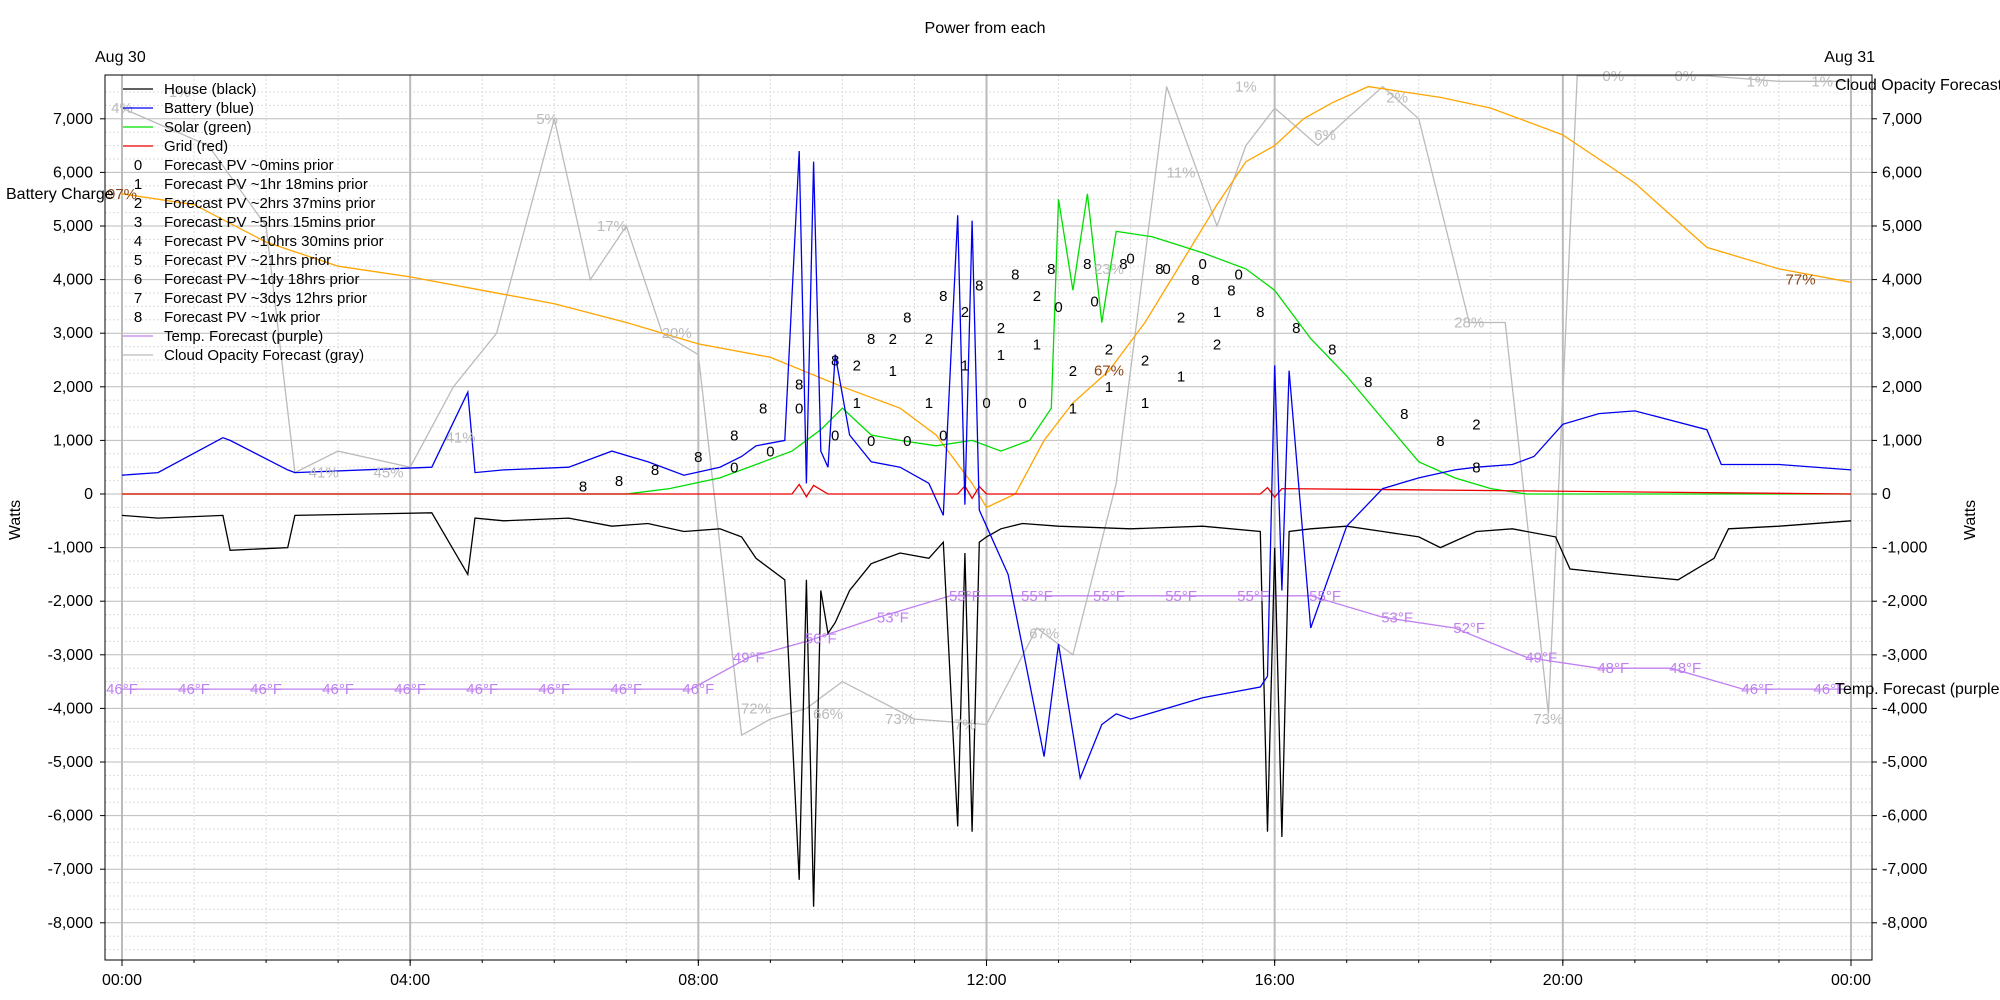 The image size is (2000, 1000). I want to click on cloud-opacity-side-label: Cloud Opacity Forecast, so click(1917, 85).